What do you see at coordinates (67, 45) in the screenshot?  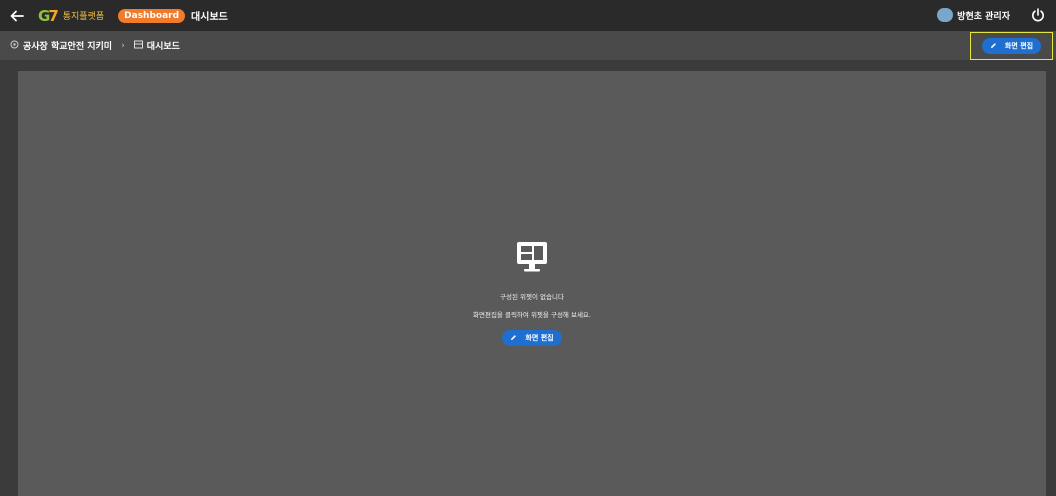 I see `breadcrumb-project: 공사장 학교안전 지키미` at bounding box center [67, 45].